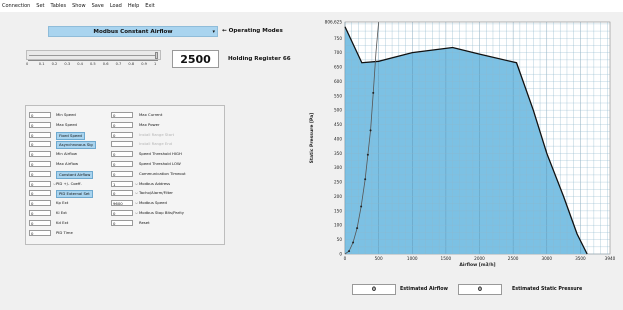 This screenshot has width=623, height=310. I want to click on parameter-label: Asynchronous Sig, so click(76, 145).